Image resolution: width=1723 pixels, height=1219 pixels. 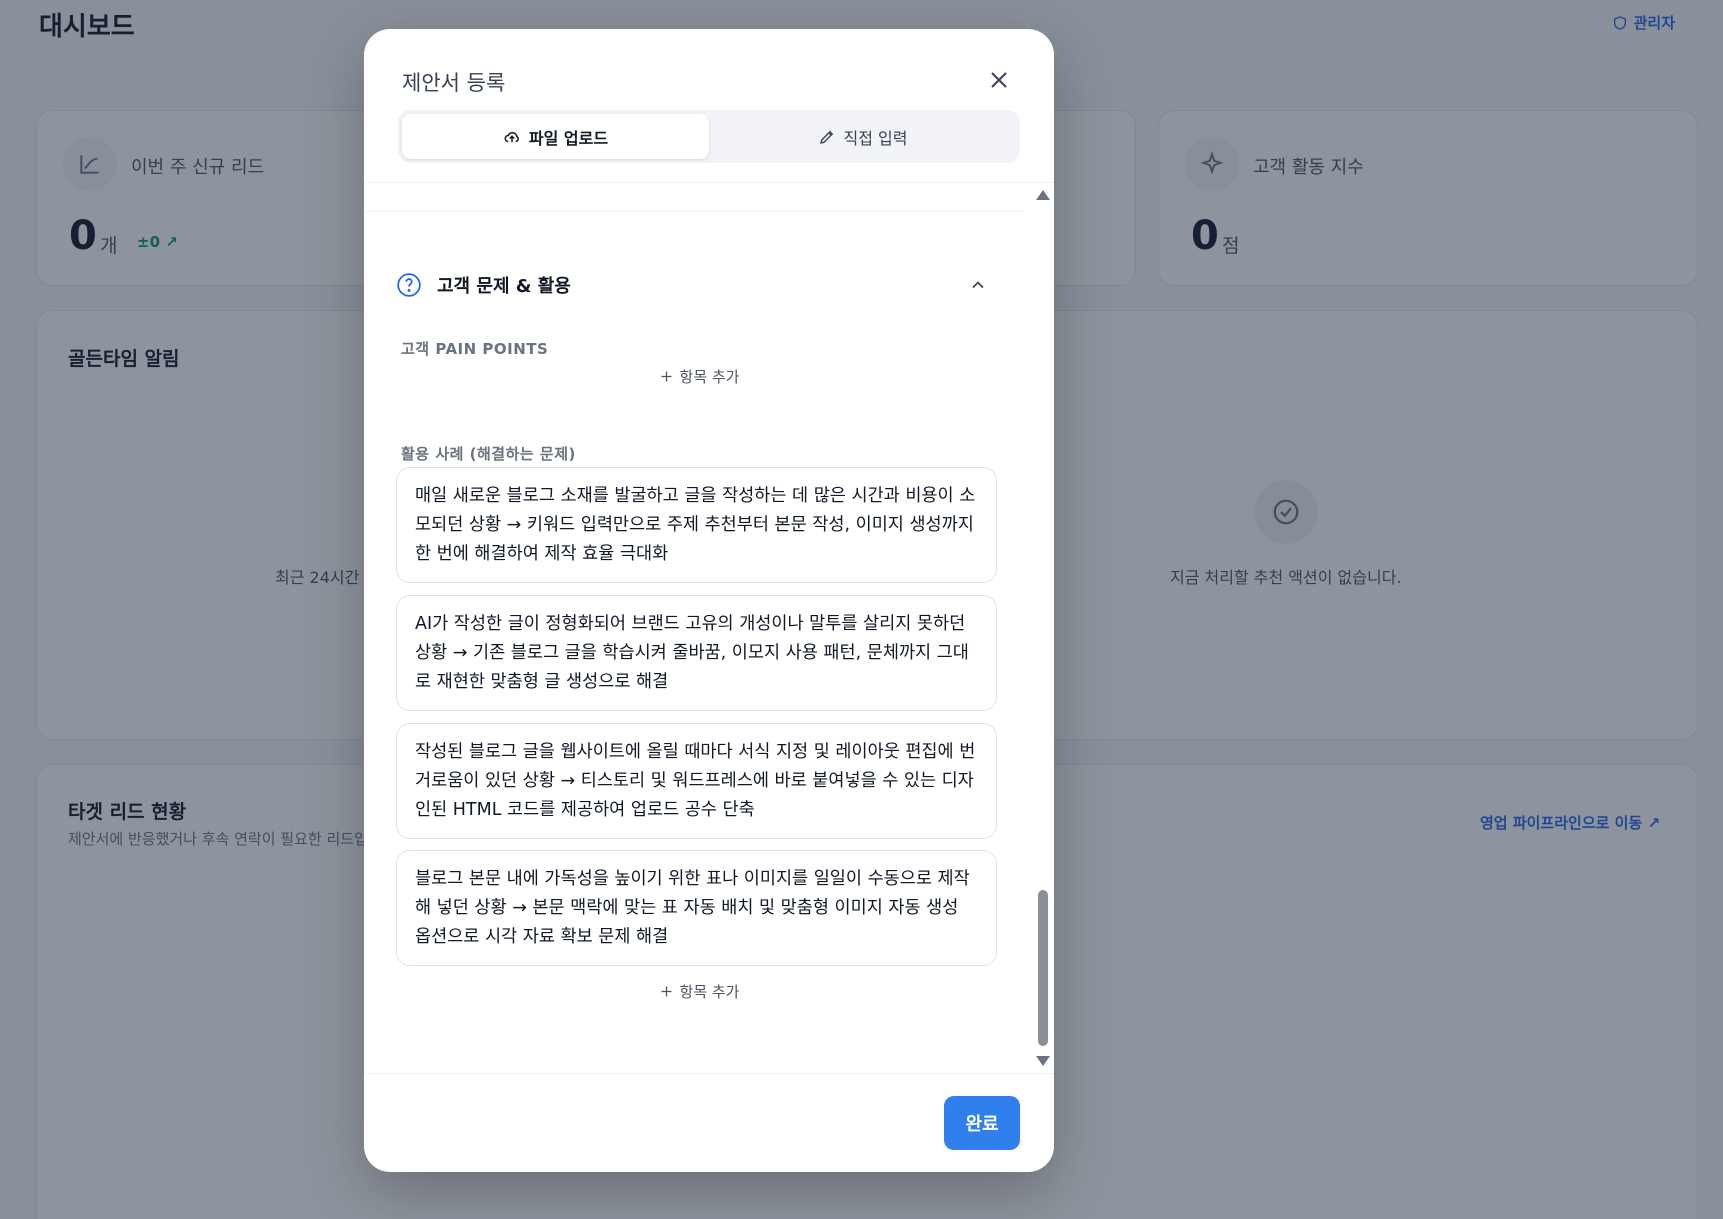 I want to click on cloud-upload-icon, so click(x=511, y=136).